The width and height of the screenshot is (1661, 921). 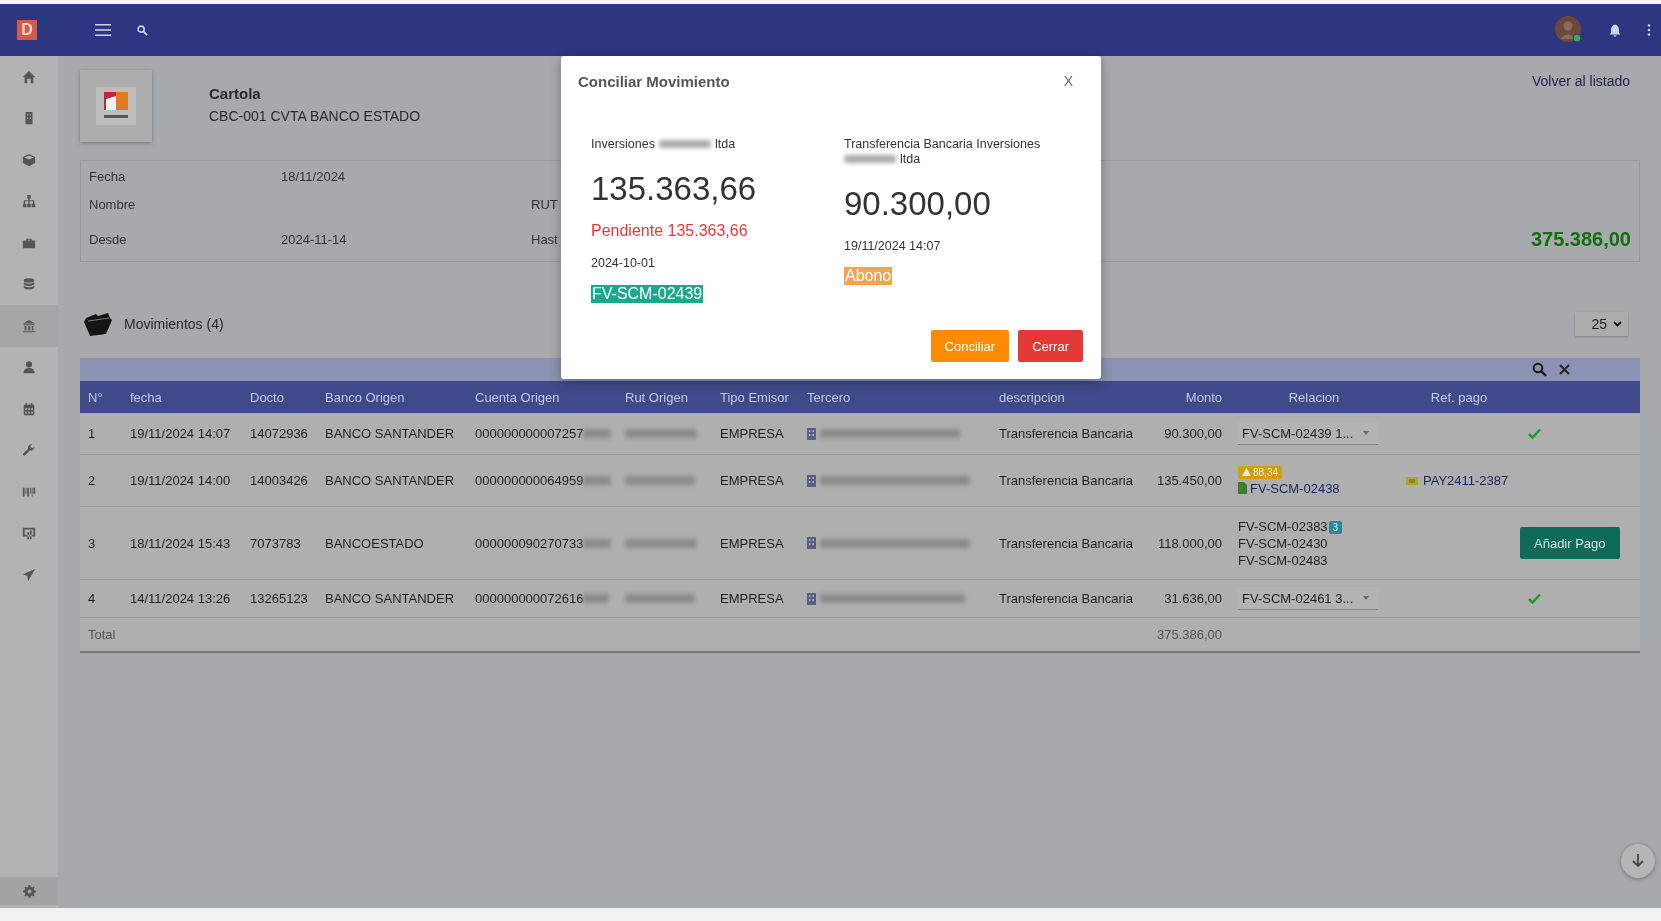 I want to click on amount: 90.300,00, so click(x=917, y=204).